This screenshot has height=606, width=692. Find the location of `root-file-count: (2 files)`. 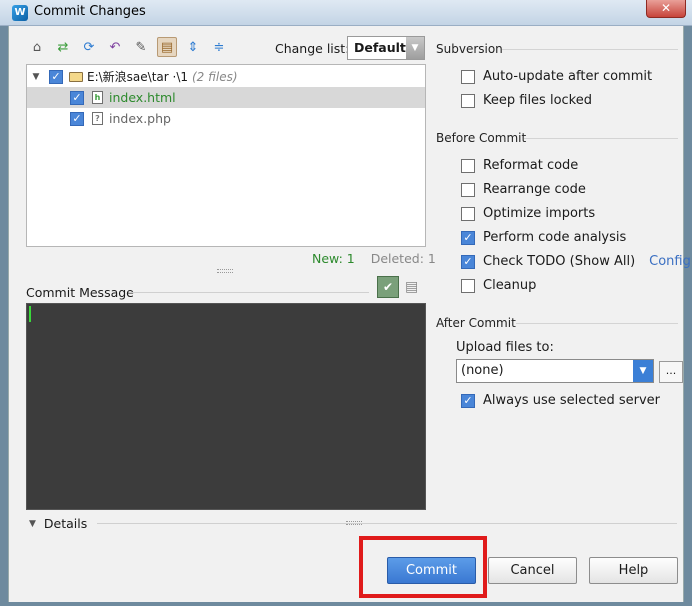

root-file-count: (2 files) is located at coordinates (215, 76).